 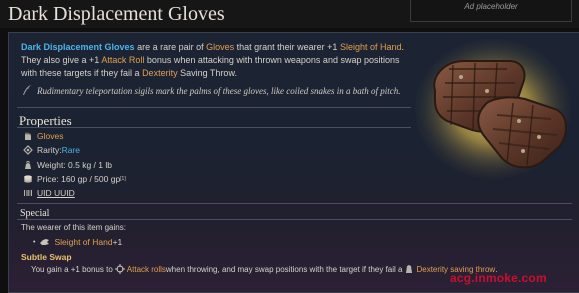 I want to click on special-header: Special, so click(x=35, y=213).